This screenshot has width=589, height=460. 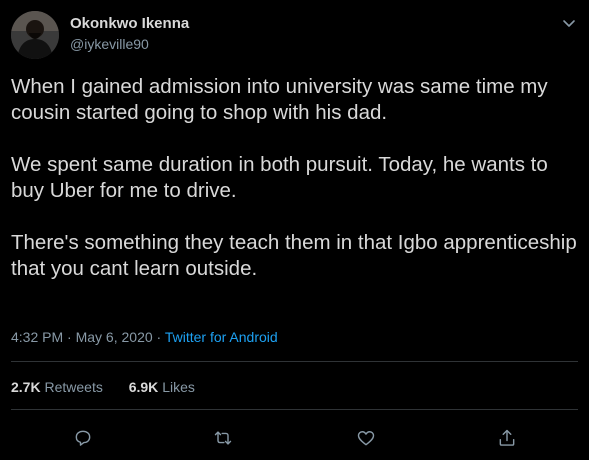 I want to click on likes-stat: 6.9K Likes, so click(x=162, y=387).